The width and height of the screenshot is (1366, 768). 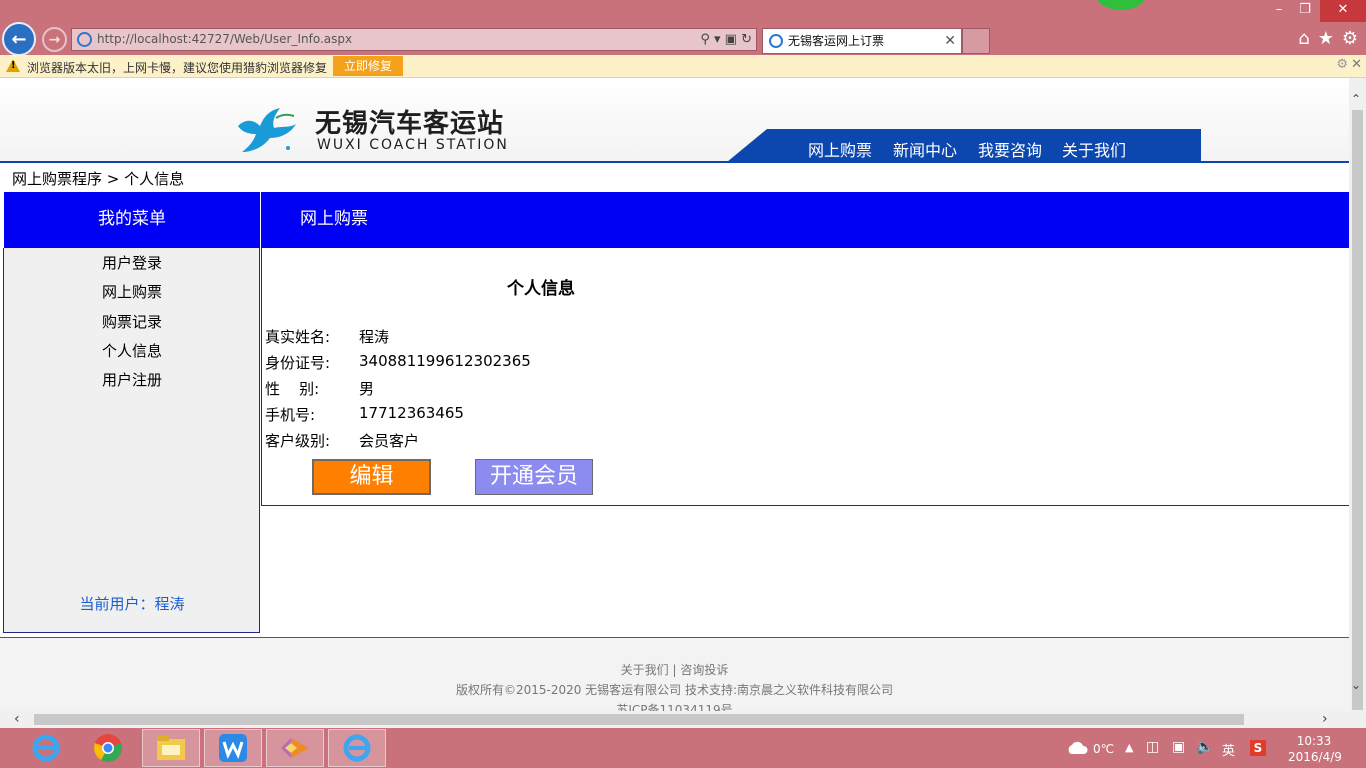 What do you see at coordinates (292, 389) in the screenshot?
I see `gender-label: 性 别:` at bounding box center [292, 389].